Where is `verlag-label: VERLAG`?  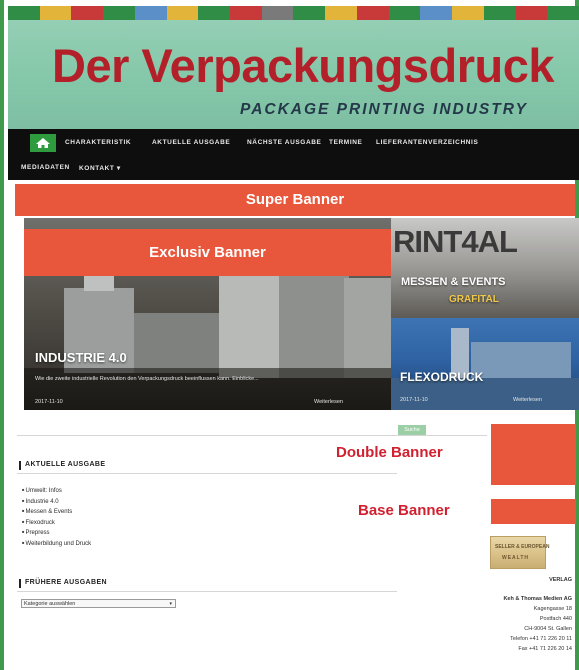 verlag-label: VERLAG is located at coordinates (560, 580).